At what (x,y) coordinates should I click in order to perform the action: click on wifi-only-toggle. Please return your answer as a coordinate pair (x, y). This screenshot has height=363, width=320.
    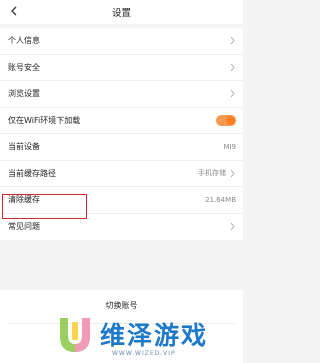
    Looking at the image, I should click on (226, 120).